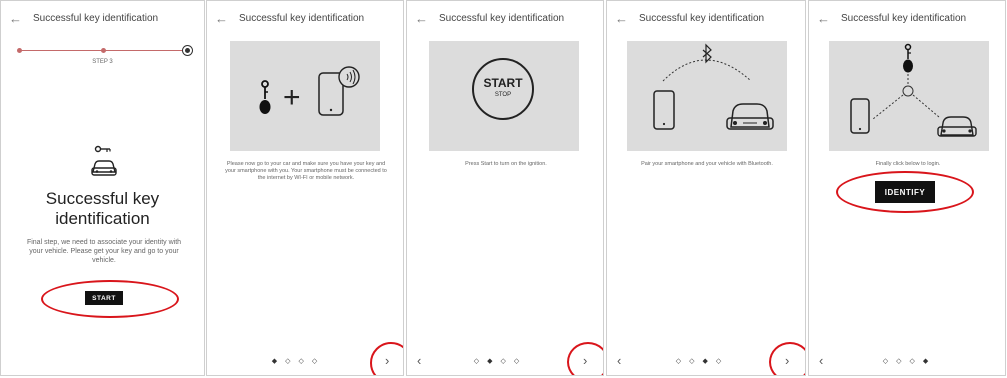  Describe the element at coordinates (102, 62) in the screenshot. I see `step-label: STEP 3` at that location.